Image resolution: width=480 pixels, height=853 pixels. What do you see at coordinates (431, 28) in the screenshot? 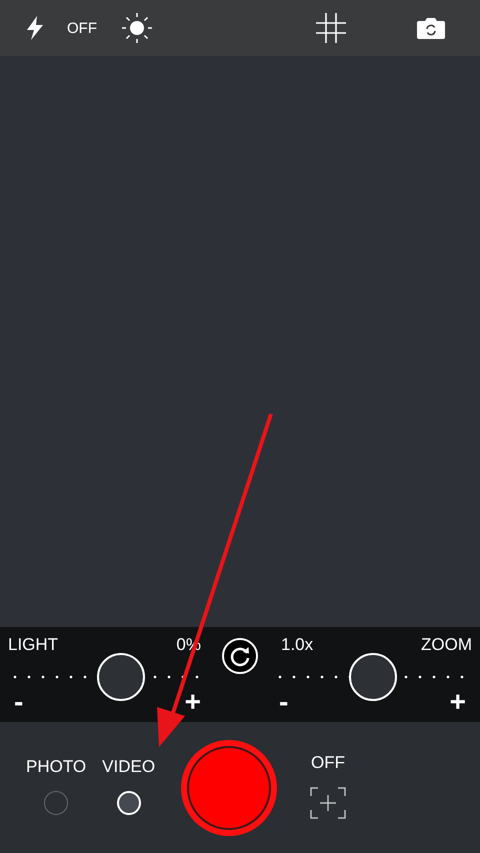
I see `camera-switch-icon` at bounding box center [431, 28].